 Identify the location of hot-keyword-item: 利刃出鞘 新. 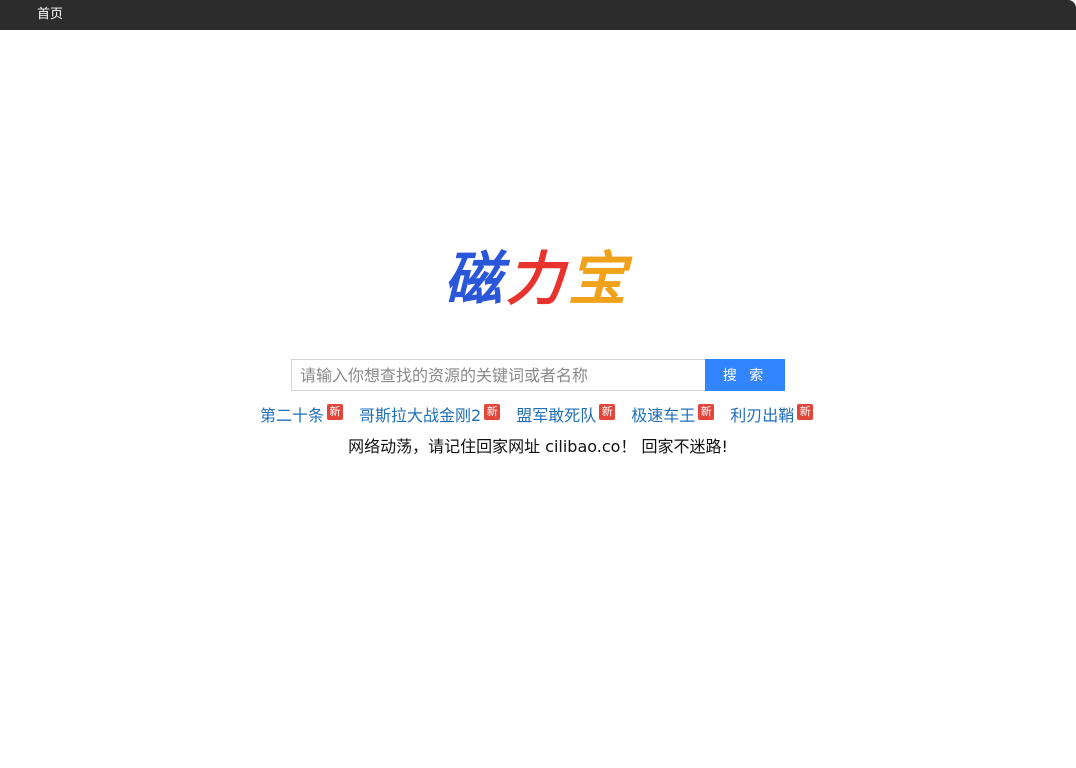
(772, 414).